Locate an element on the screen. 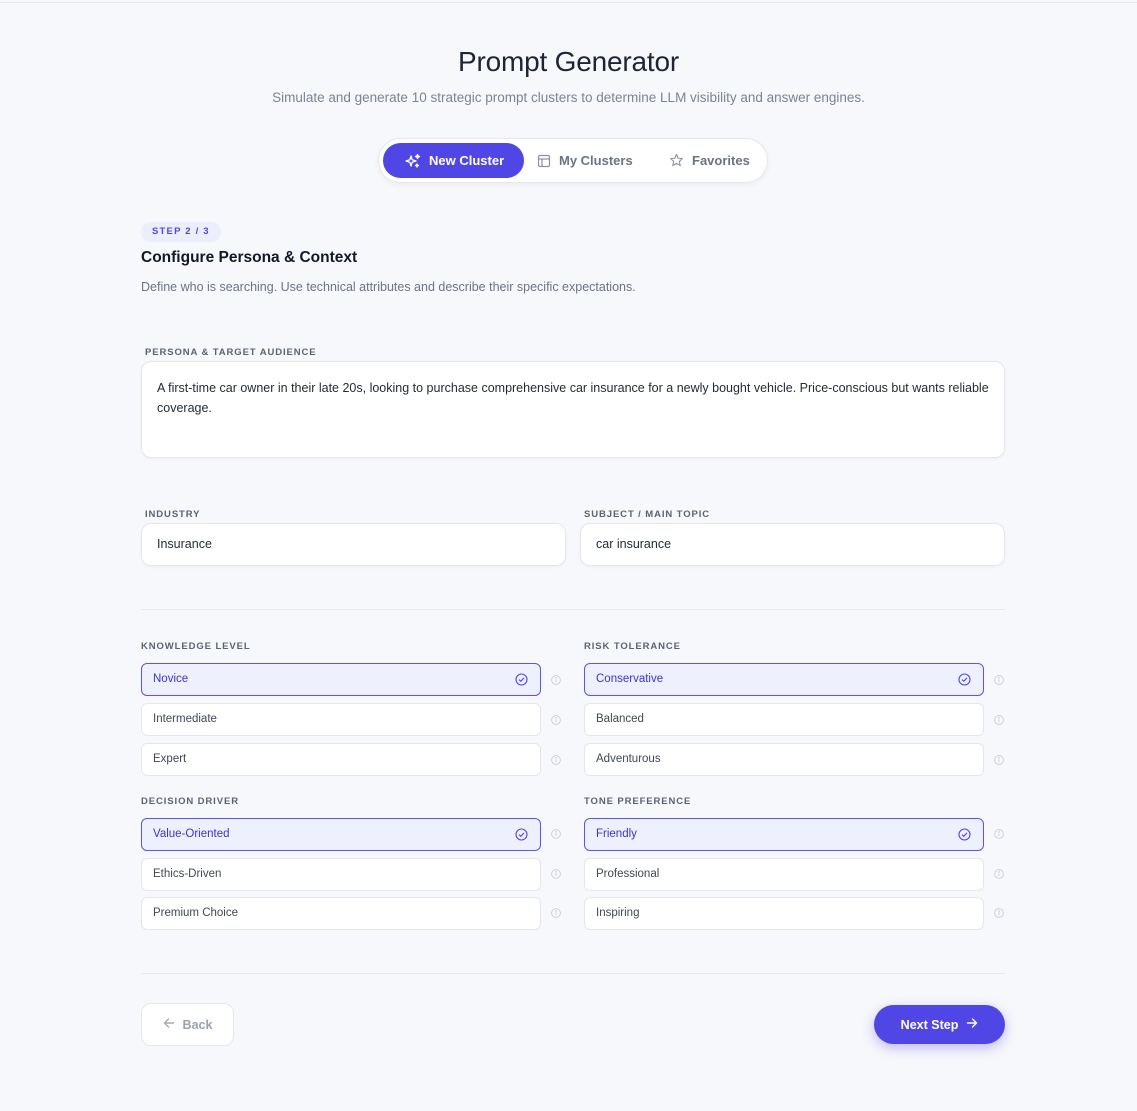 This screenshot has width=1137, height=1111. next-step-button-label: Next Step is located at coordinates (929, 1024).